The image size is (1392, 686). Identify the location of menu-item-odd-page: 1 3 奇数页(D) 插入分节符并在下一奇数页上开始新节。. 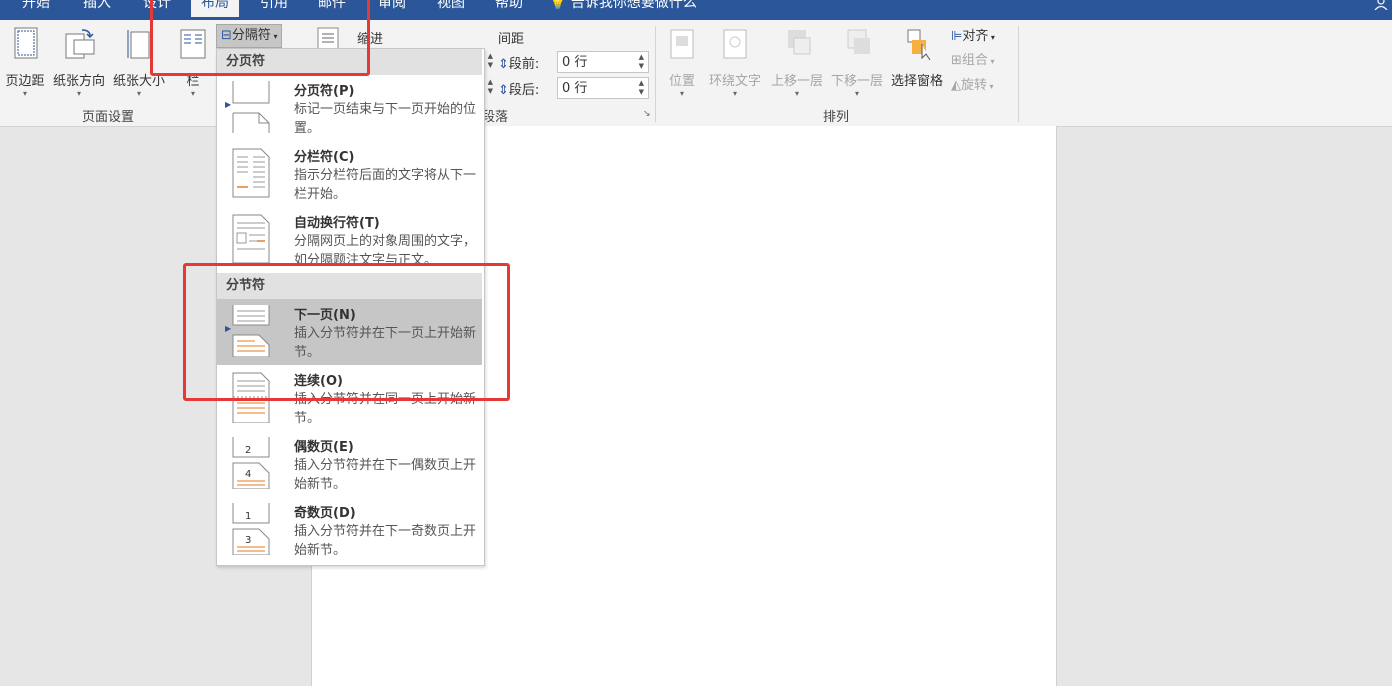
(349, 530).